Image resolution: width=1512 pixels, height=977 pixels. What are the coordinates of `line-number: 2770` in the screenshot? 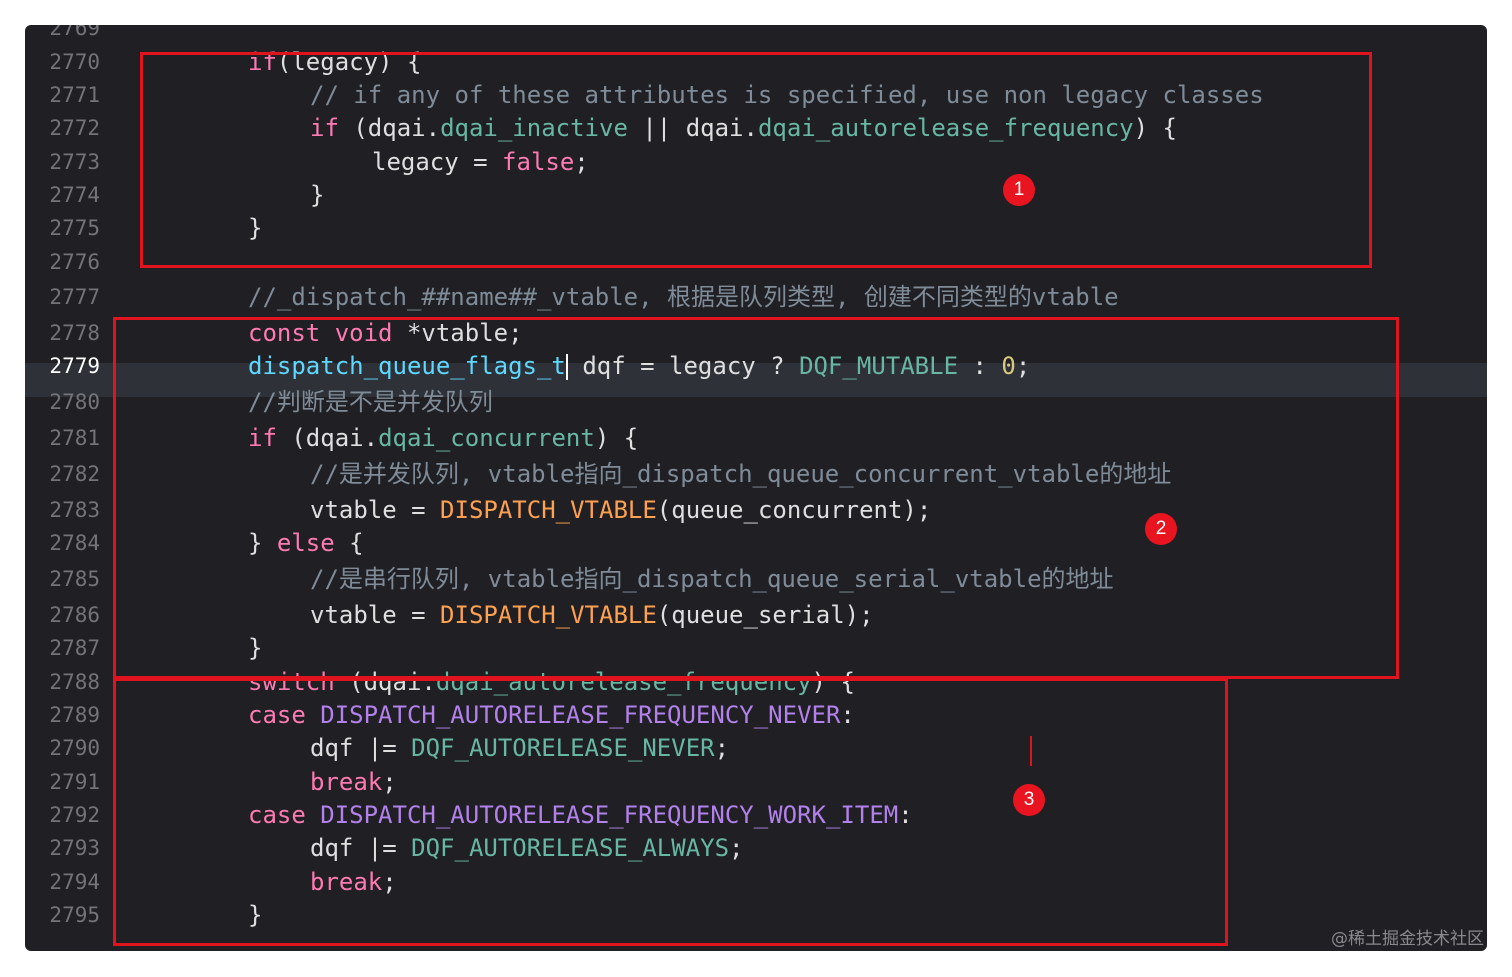 It's located at (74, 62).